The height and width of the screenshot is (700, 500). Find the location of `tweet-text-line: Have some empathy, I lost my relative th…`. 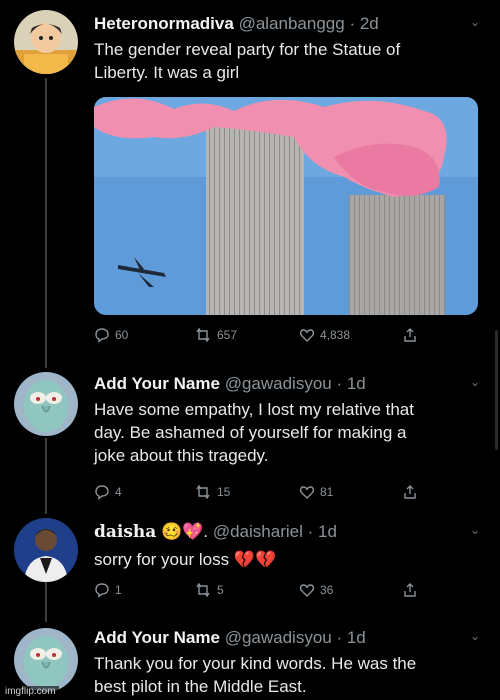

tweet-text-line: Have some empathy, I lost my relative th… is located at coordinates (254, 409).